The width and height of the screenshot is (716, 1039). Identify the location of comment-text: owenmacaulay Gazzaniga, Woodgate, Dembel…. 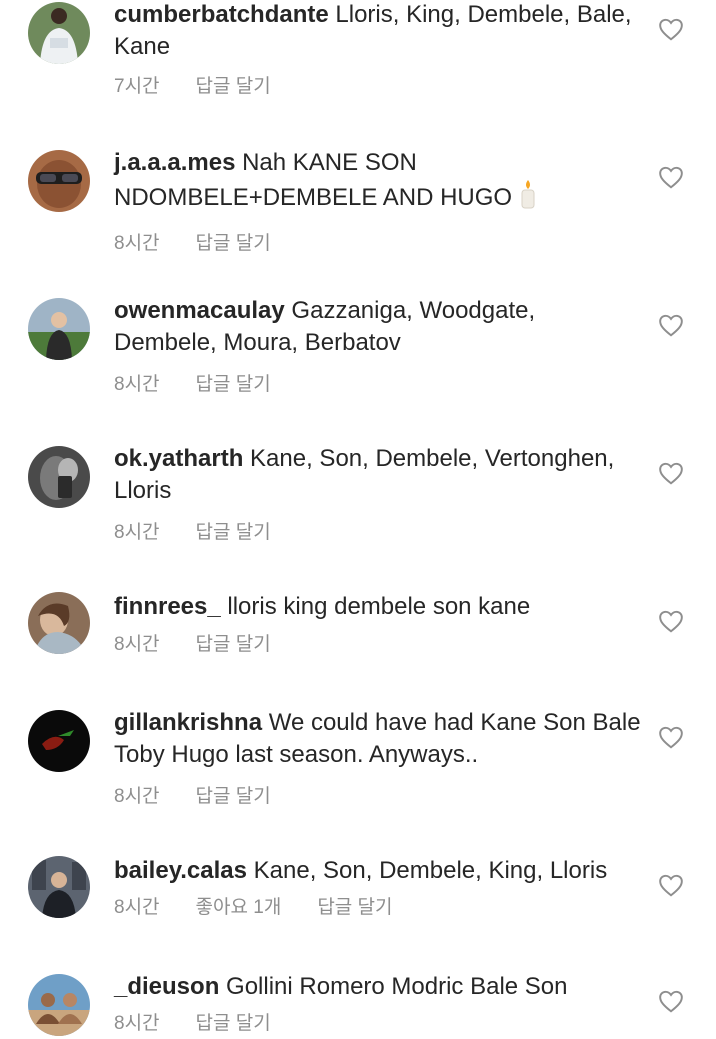
(379, 327).